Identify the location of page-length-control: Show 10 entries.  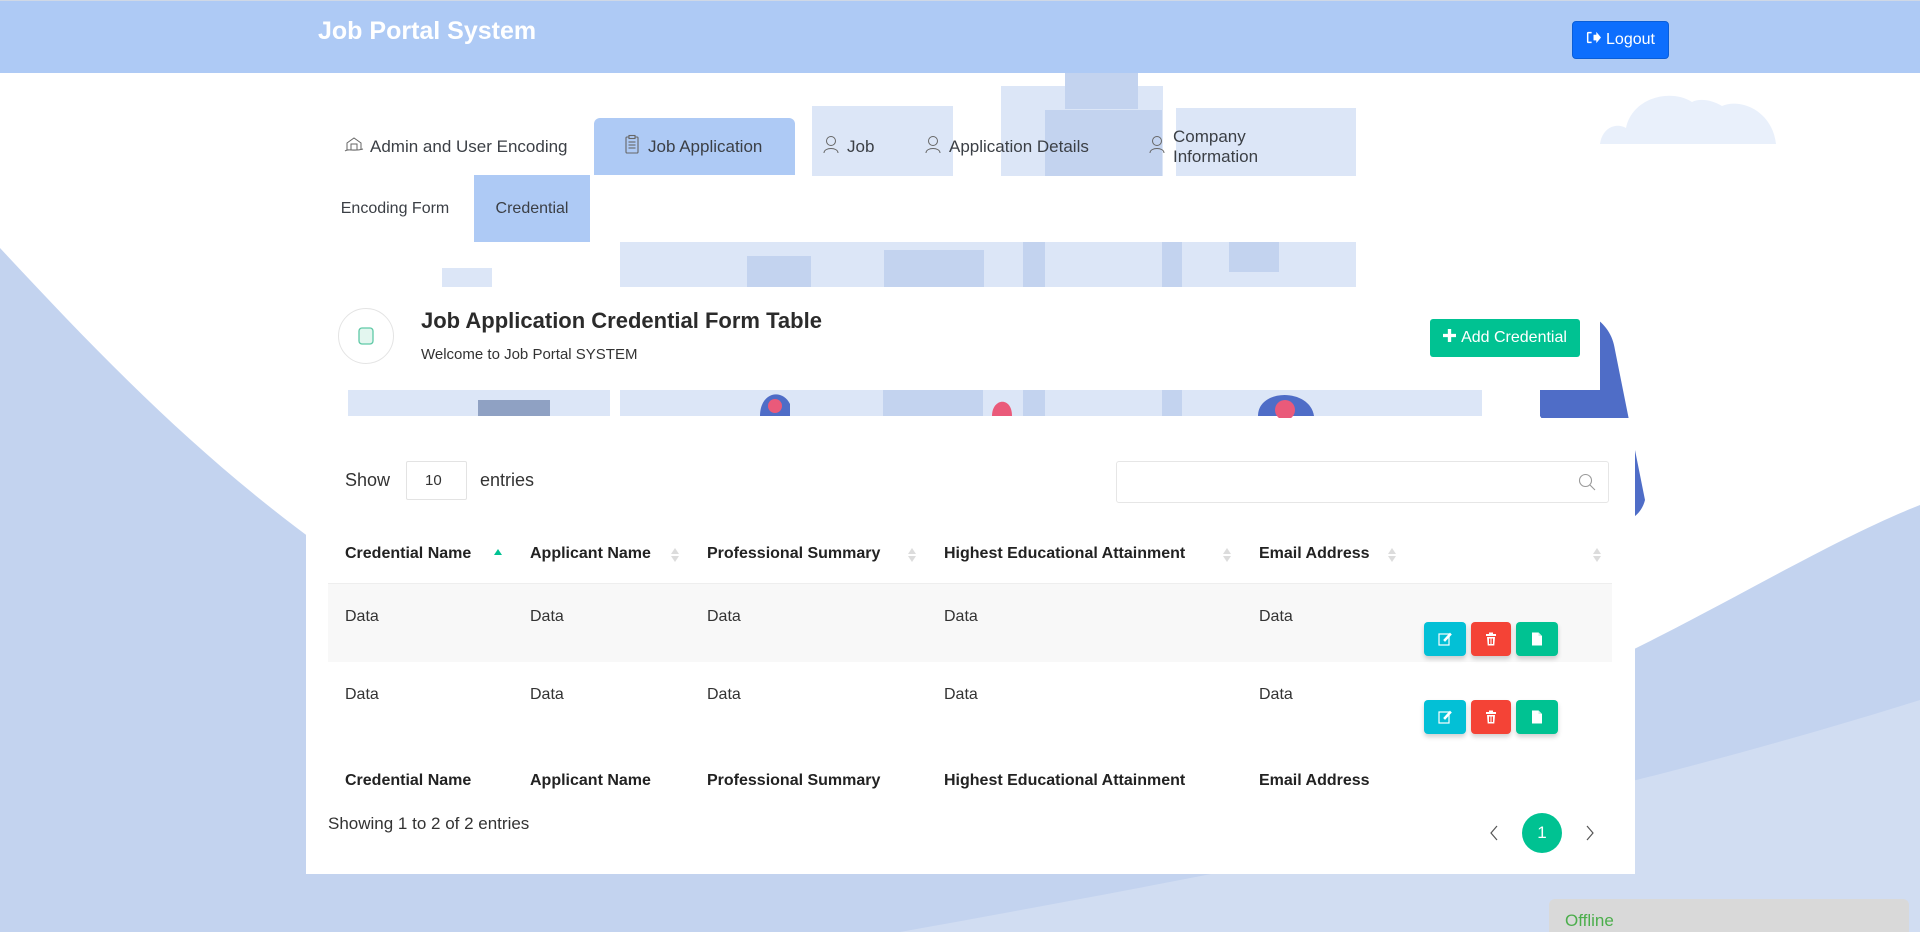
(439, 480).